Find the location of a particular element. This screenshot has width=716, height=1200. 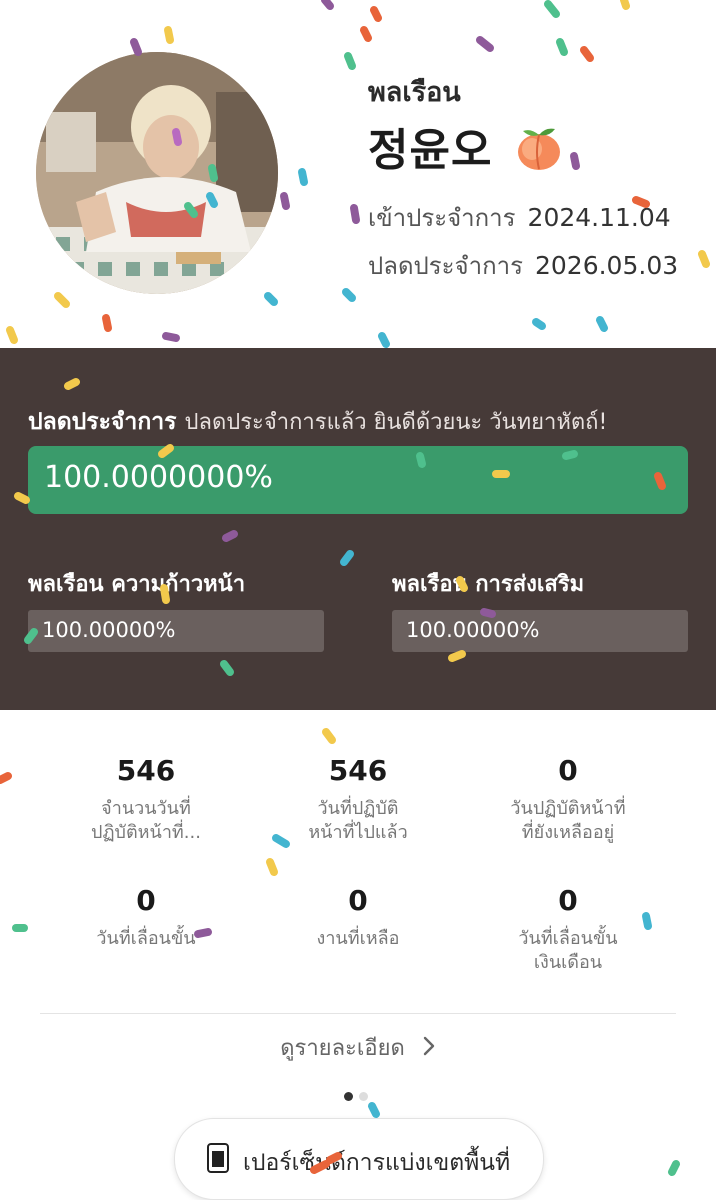

enlist-date: 2024.11.04 is located at coordinates (599, 217).